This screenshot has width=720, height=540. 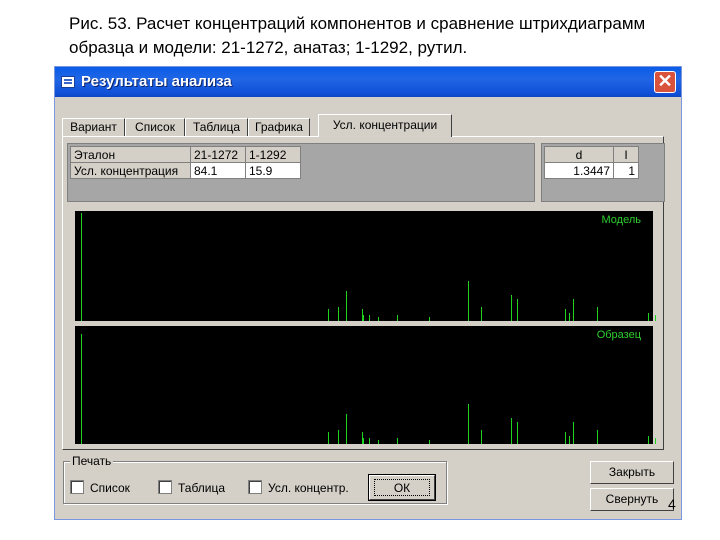 What do you see at coordinates (130, 170) in the screenshot?
I see `grid-row-label: Усл. концентрация` at bounding box center [130, 170].